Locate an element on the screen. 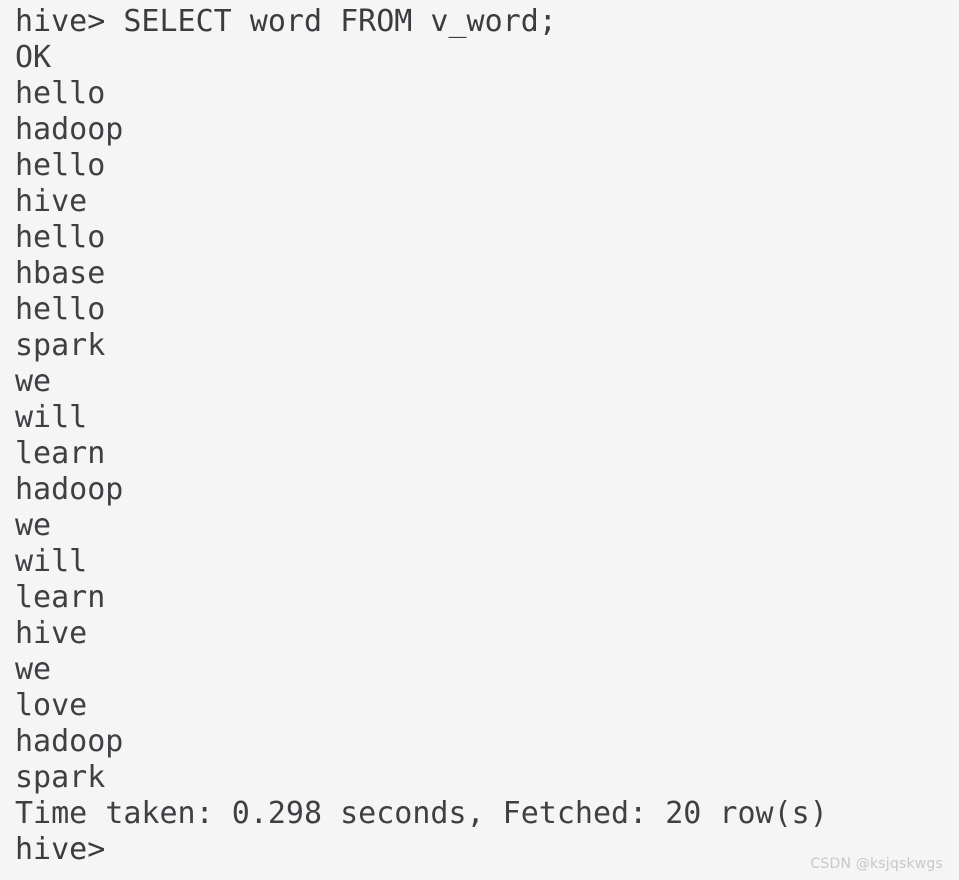  terminal-prompt-line: hive> SELECT word FROM v_word; is located at coordinates (286, 21).